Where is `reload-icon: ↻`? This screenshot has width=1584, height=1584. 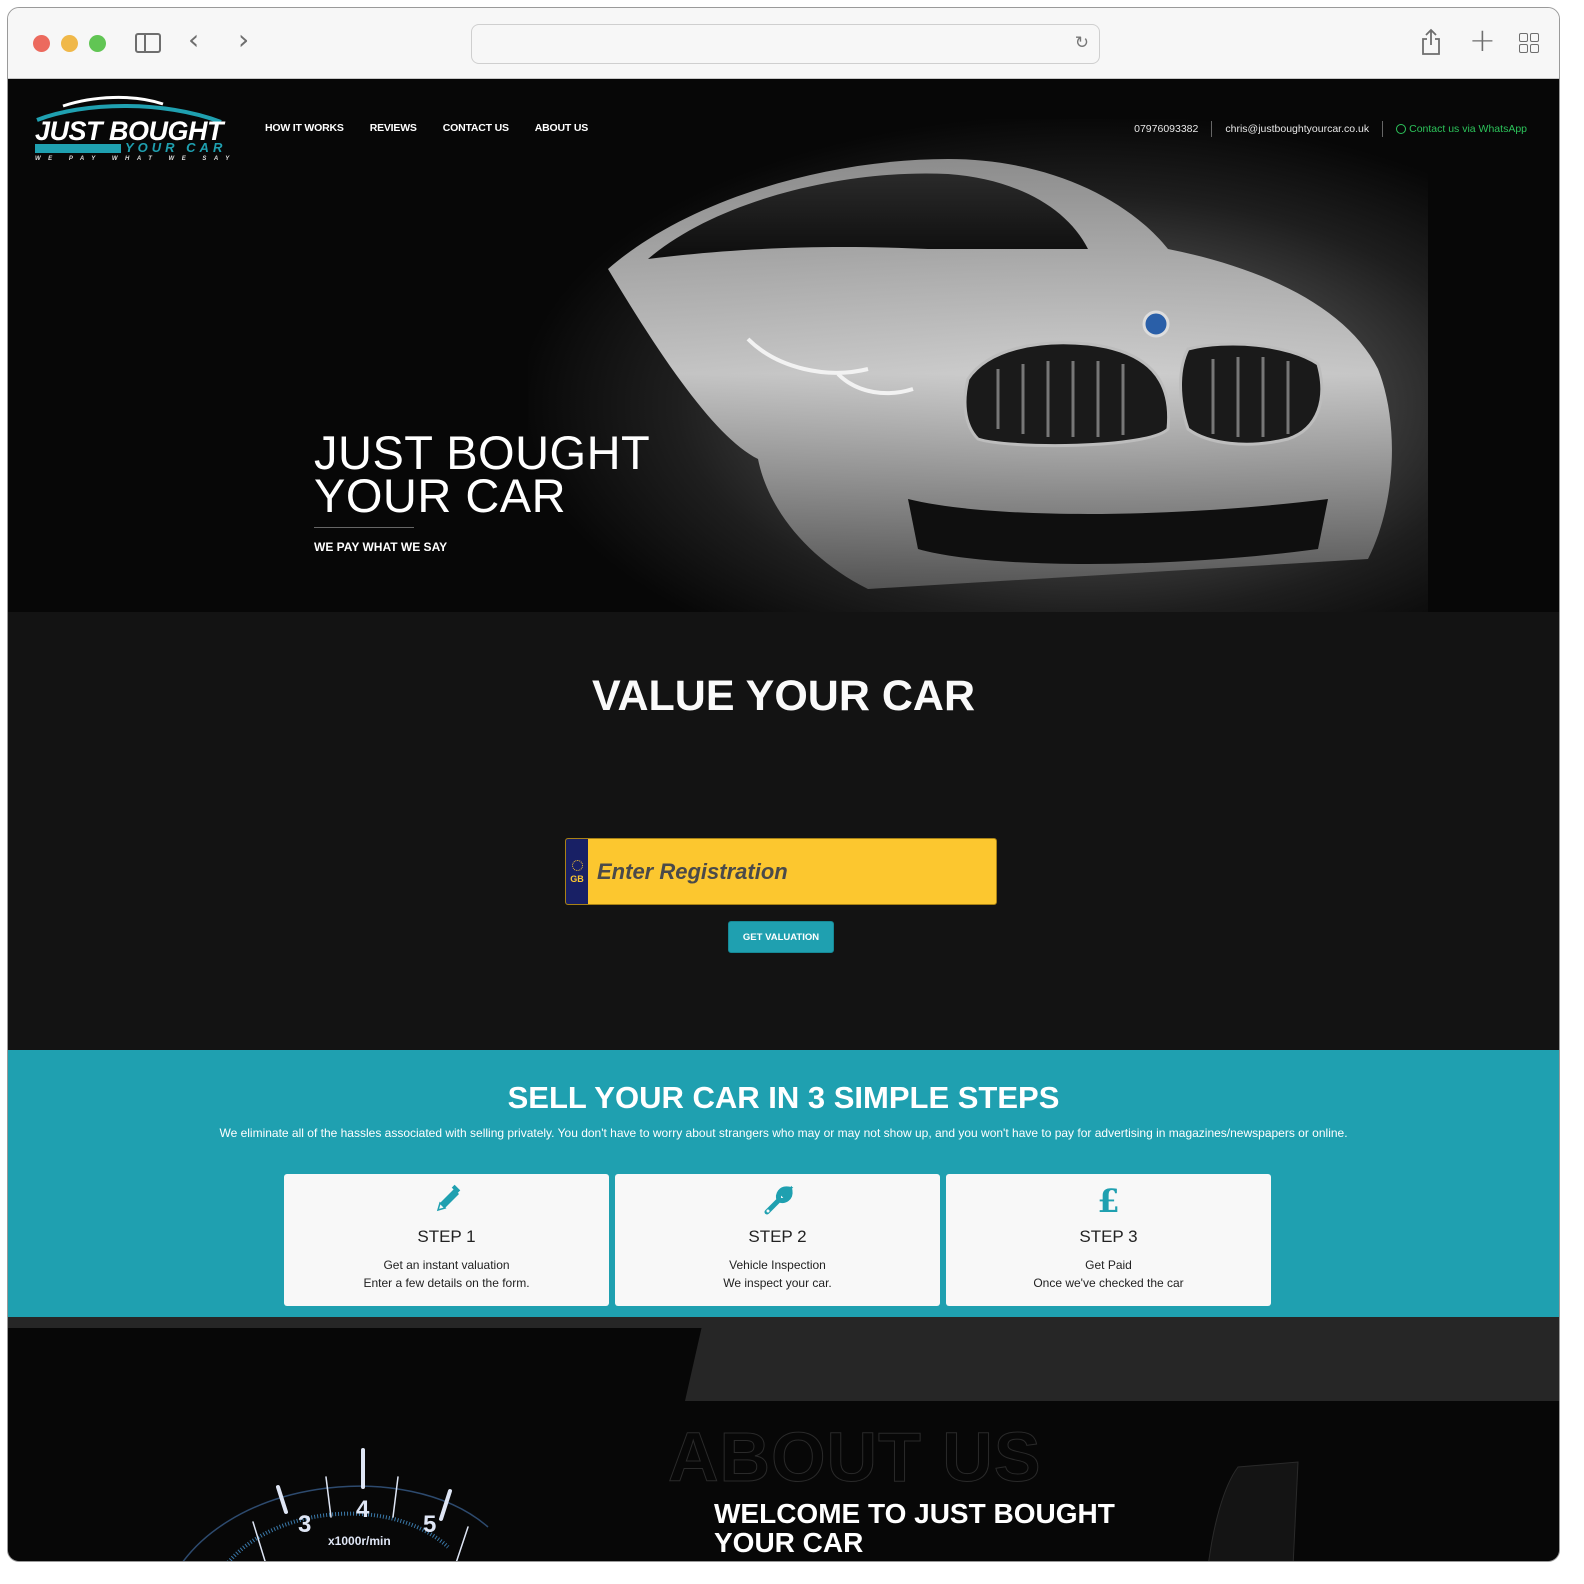
reload-icon: ↻ is located at coordinates (1082, 43).